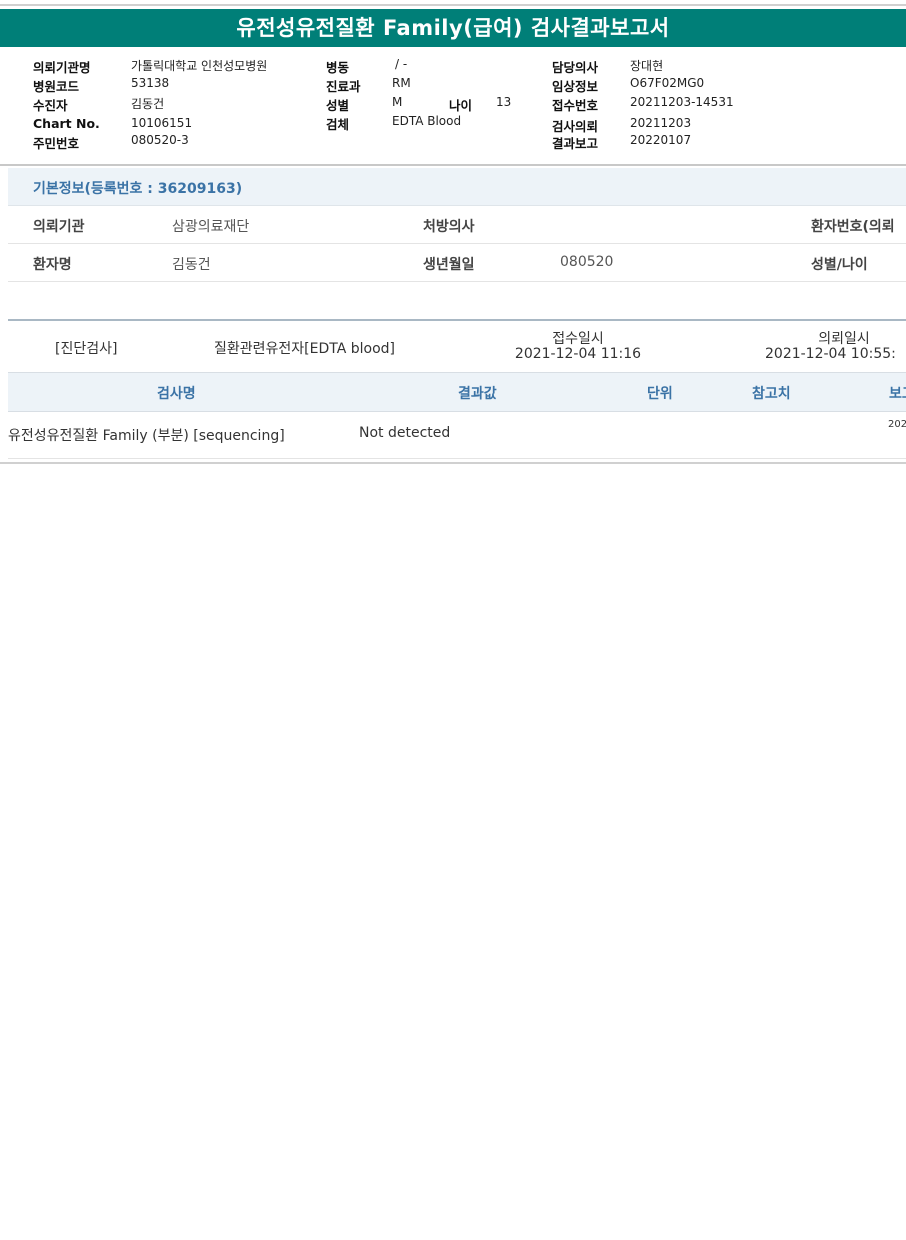 Image resolution: width=906 pixels, height=1240 pixels. I want to click on basic-info-row: 의뢰기관 삼광의료재단 처방의사 환자번호(의뢰, so click(457, 225).